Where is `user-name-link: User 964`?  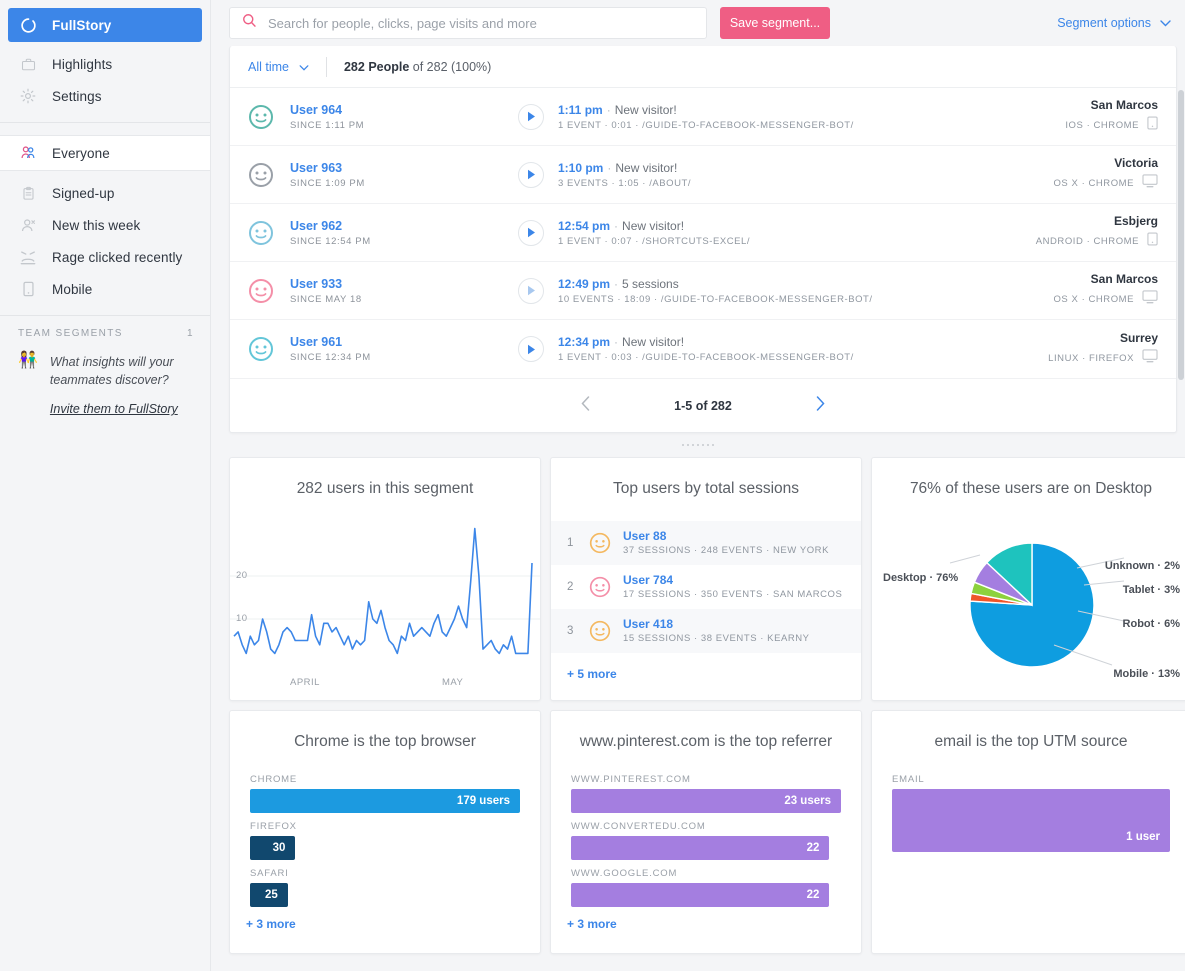
user-name-link: User 964 is located at coordinates (404, 110).